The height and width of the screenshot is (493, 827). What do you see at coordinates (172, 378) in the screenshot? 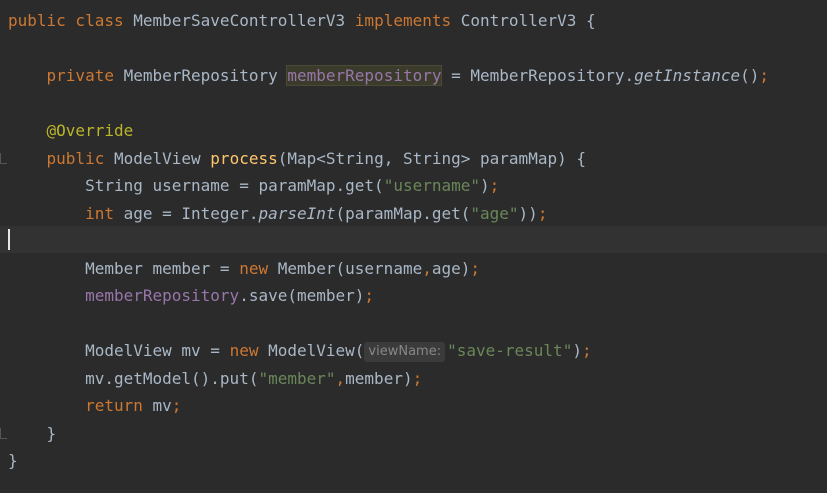
I see `text-token: mv.getModel().put(` at bounding box center [172, 378].